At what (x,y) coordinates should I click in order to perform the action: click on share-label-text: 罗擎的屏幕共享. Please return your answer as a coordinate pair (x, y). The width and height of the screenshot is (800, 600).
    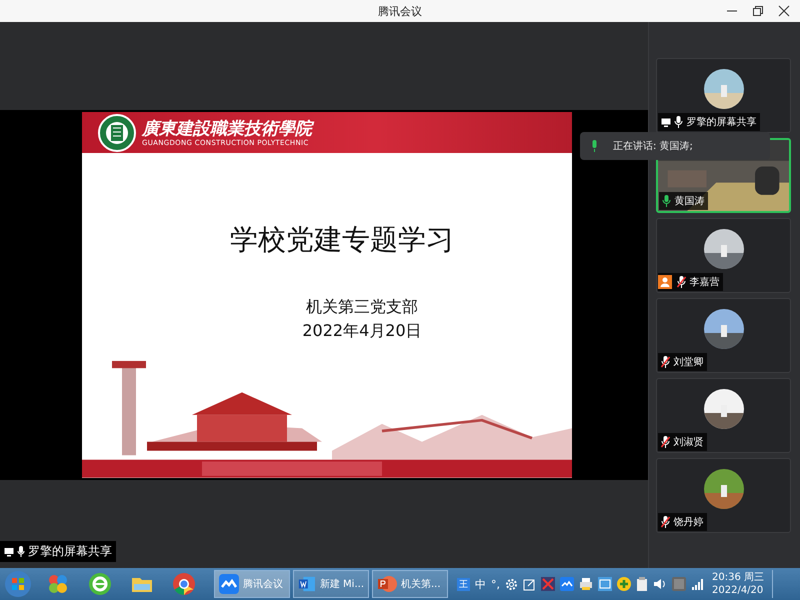
    Looking at the image, I should click on (70, 551).